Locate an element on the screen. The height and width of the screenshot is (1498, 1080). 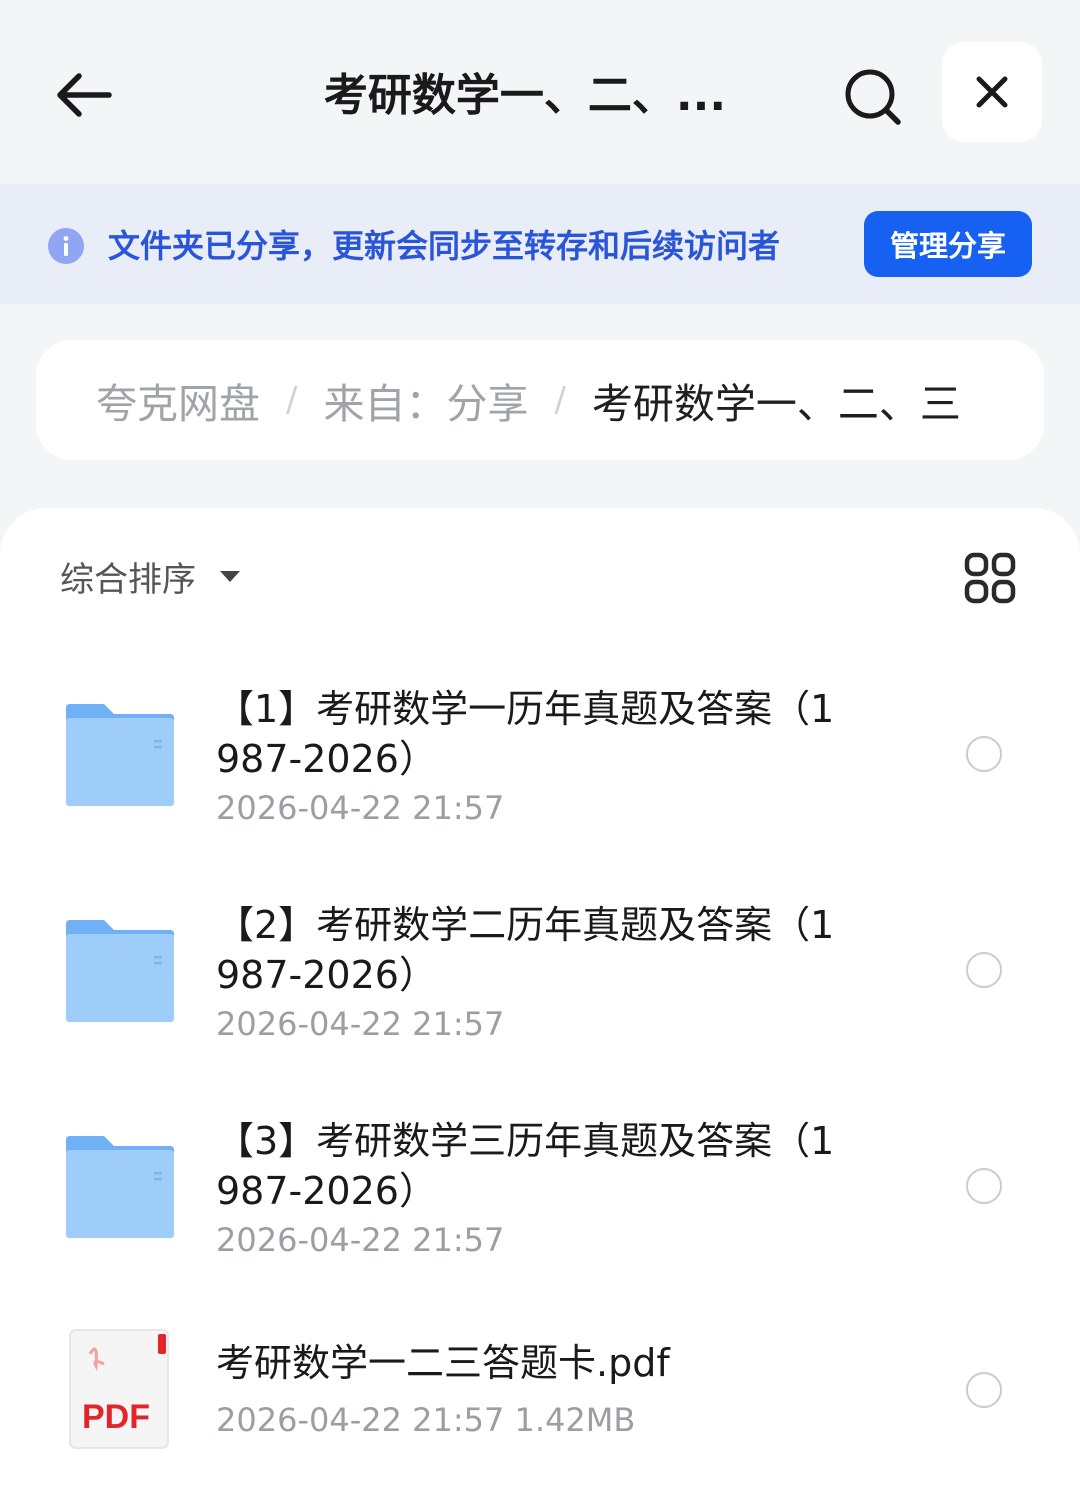
file-name: 【2】考研数学二历年真题及答案（1987-2026） is located at coordinates (525, 950).